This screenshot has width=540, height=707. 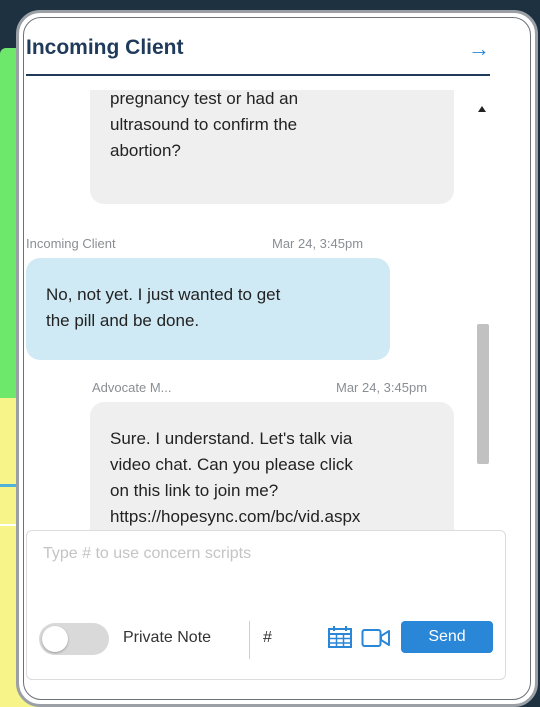 What do you see at coordinates (74, 639) in the screenshot?
I see `private-note-toggle` at bounding box center [74, 639].